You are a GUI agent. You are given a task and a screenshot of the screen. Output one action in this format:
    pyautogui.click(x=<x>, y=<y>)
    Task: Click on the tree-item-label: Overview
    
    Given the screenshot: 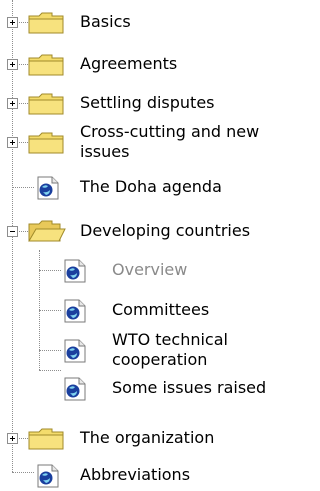 What is the action you would take?
    pyautogui.click(x=150, y=269)
    